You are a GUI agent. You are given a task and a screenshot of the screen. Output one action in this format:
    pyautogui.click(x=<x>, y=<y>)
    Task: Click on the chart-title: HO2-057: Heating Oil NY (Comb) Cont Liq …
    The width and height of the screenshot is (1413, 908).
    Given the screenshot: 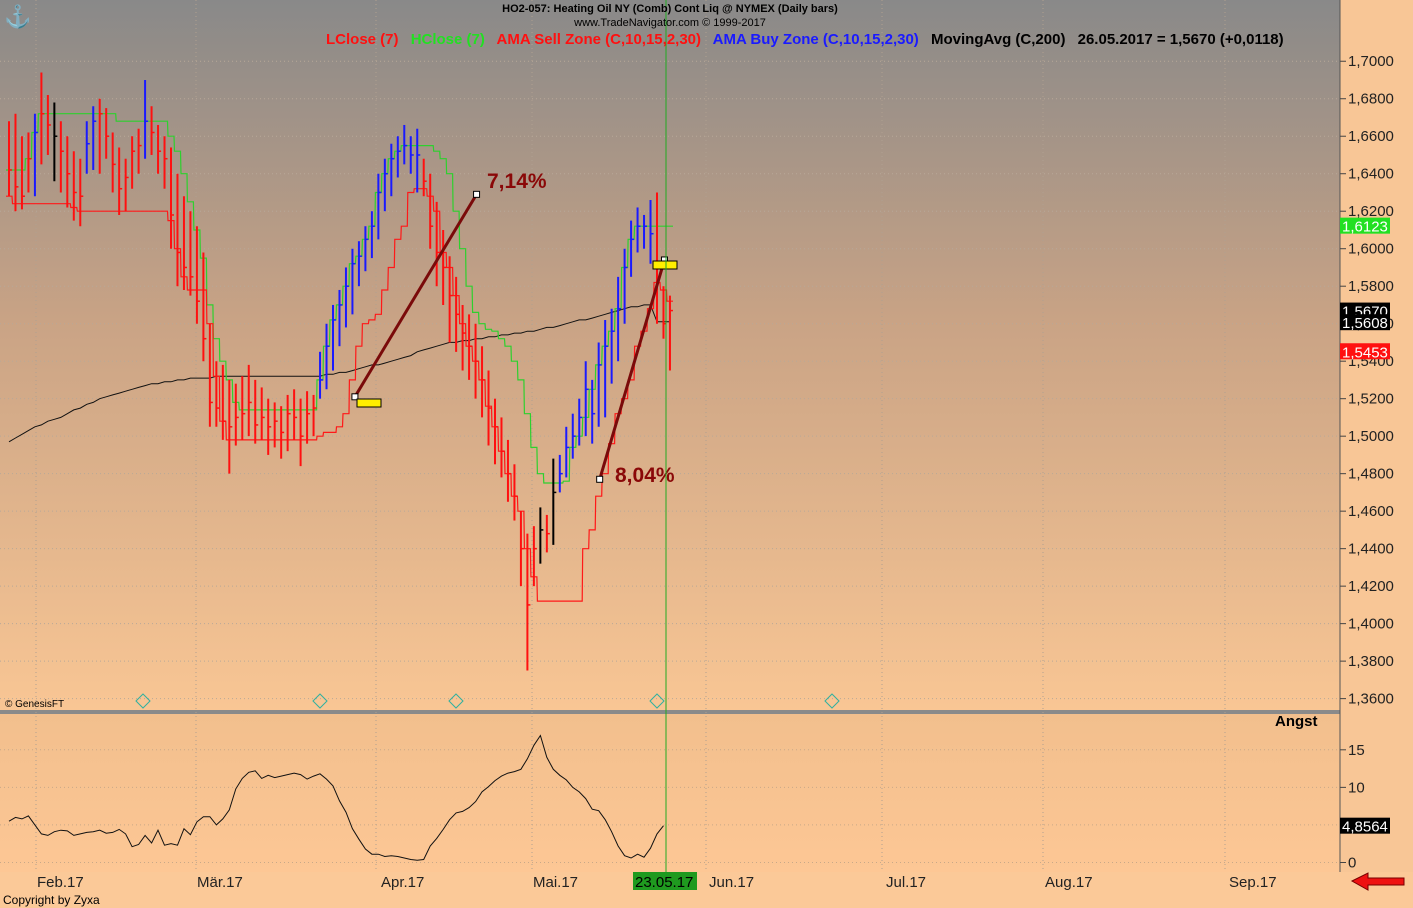 What is the action you would take?
    pyautogui.click(x=670, y=9)
    